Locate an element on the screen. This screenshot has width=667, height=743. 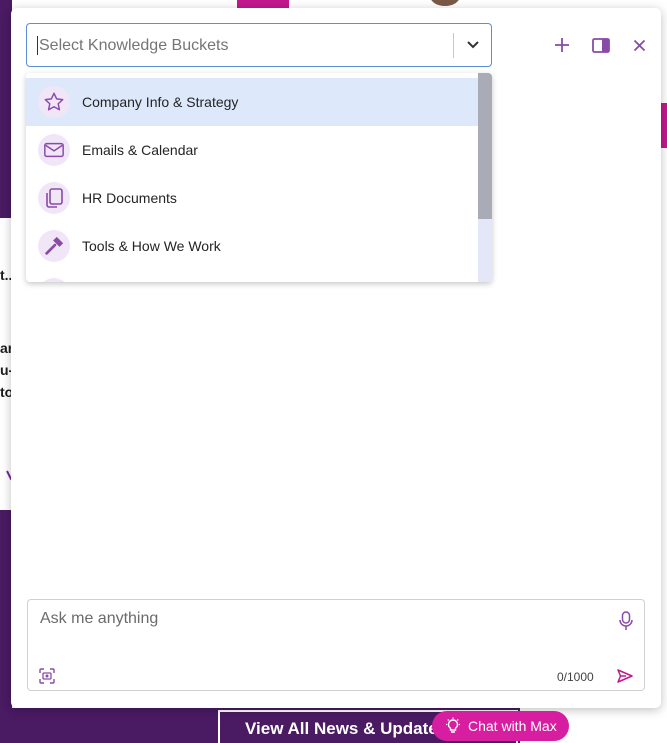
kb-option-partial is located at coordinates (252, 276).